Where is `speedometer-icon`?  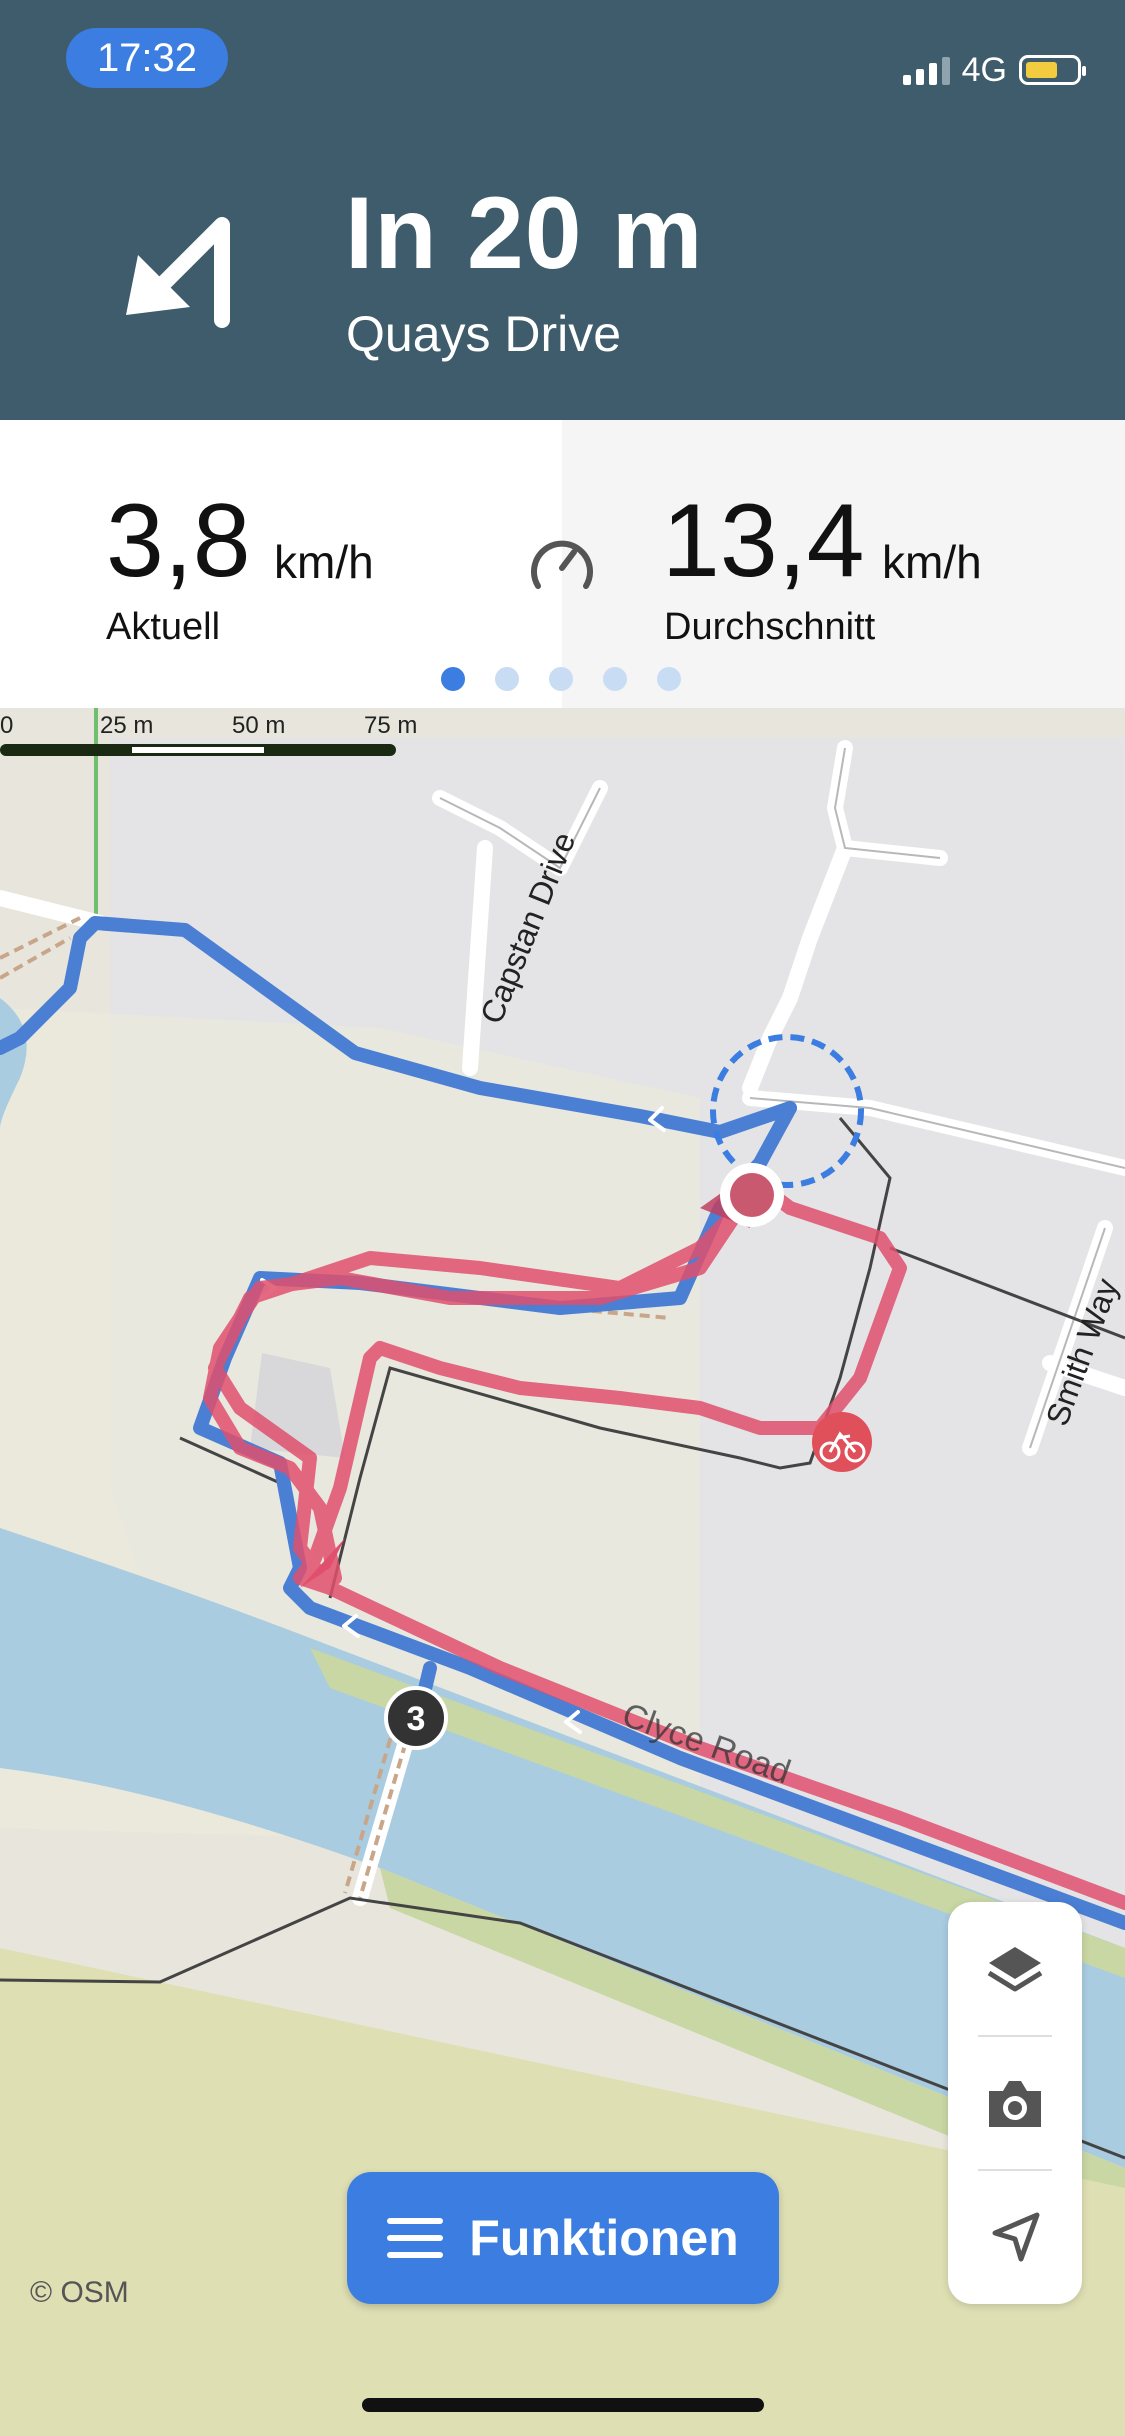
speedometer-icon is located at coordinates (562, 564).